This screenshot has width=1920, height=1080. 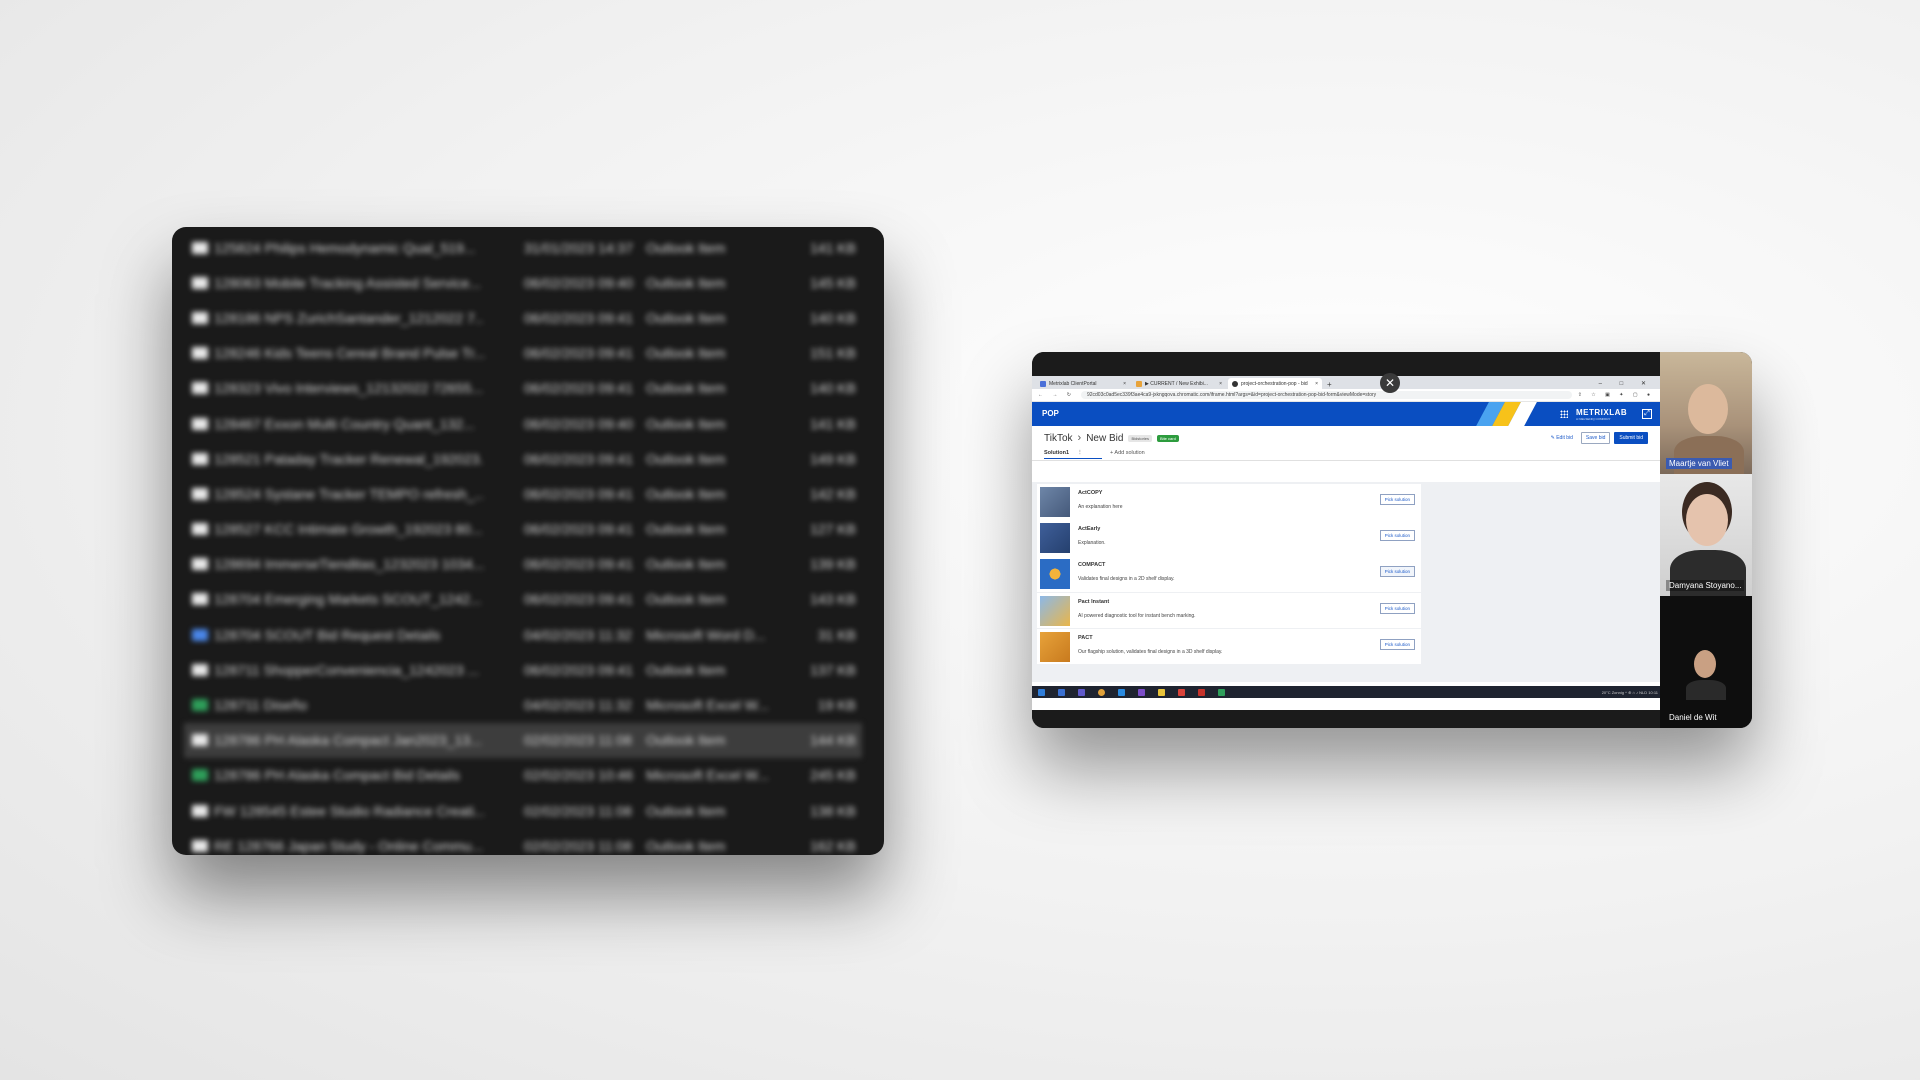 I want to click on bid-actions: ✎ Edit bid Save bid Submit bid, so click(x=1599, y=438).